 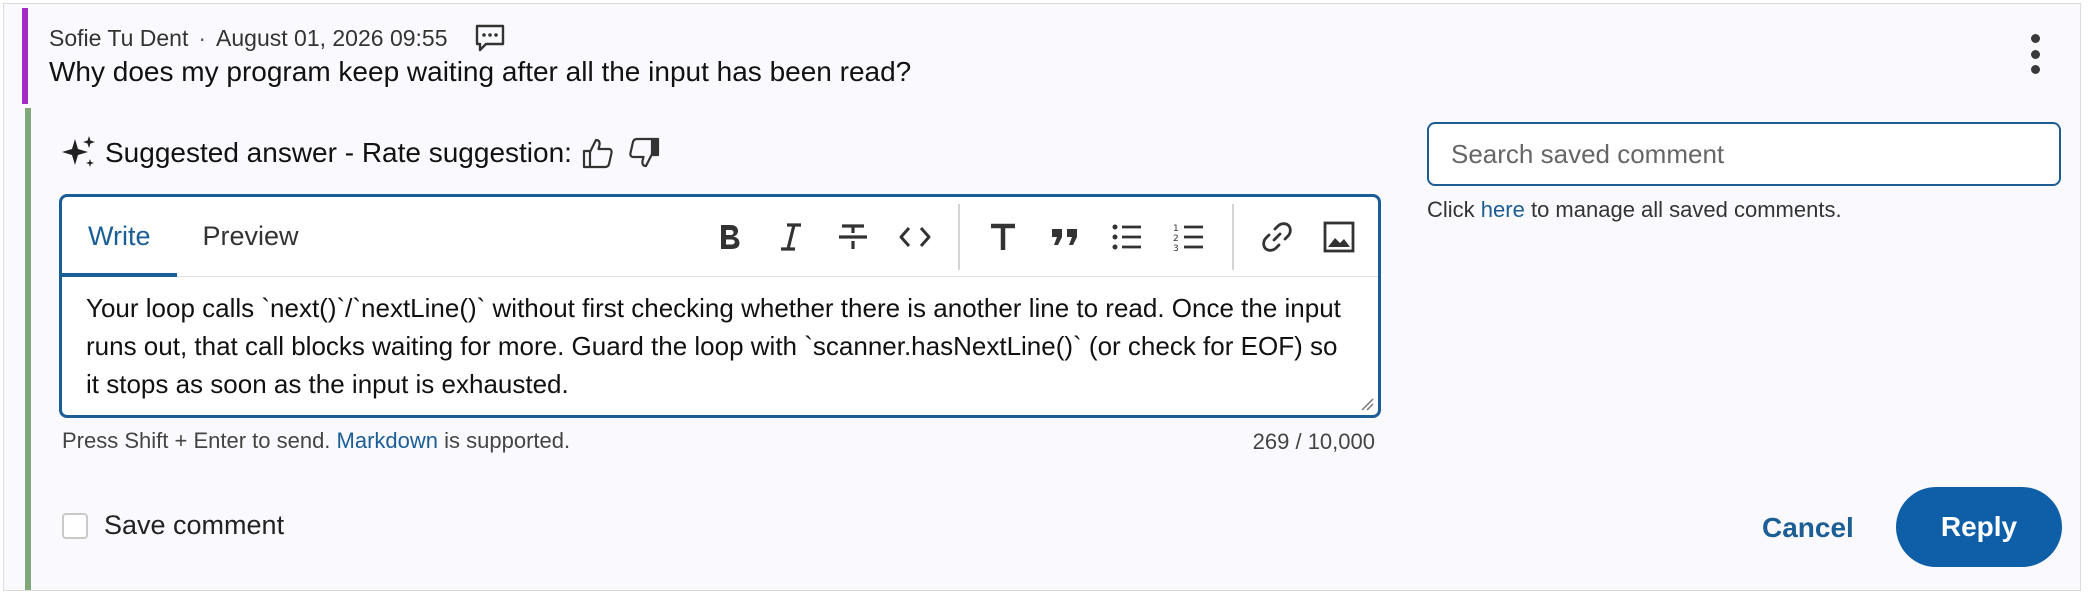 I want to click on question-accent-bar, so click(x=25, y=56).